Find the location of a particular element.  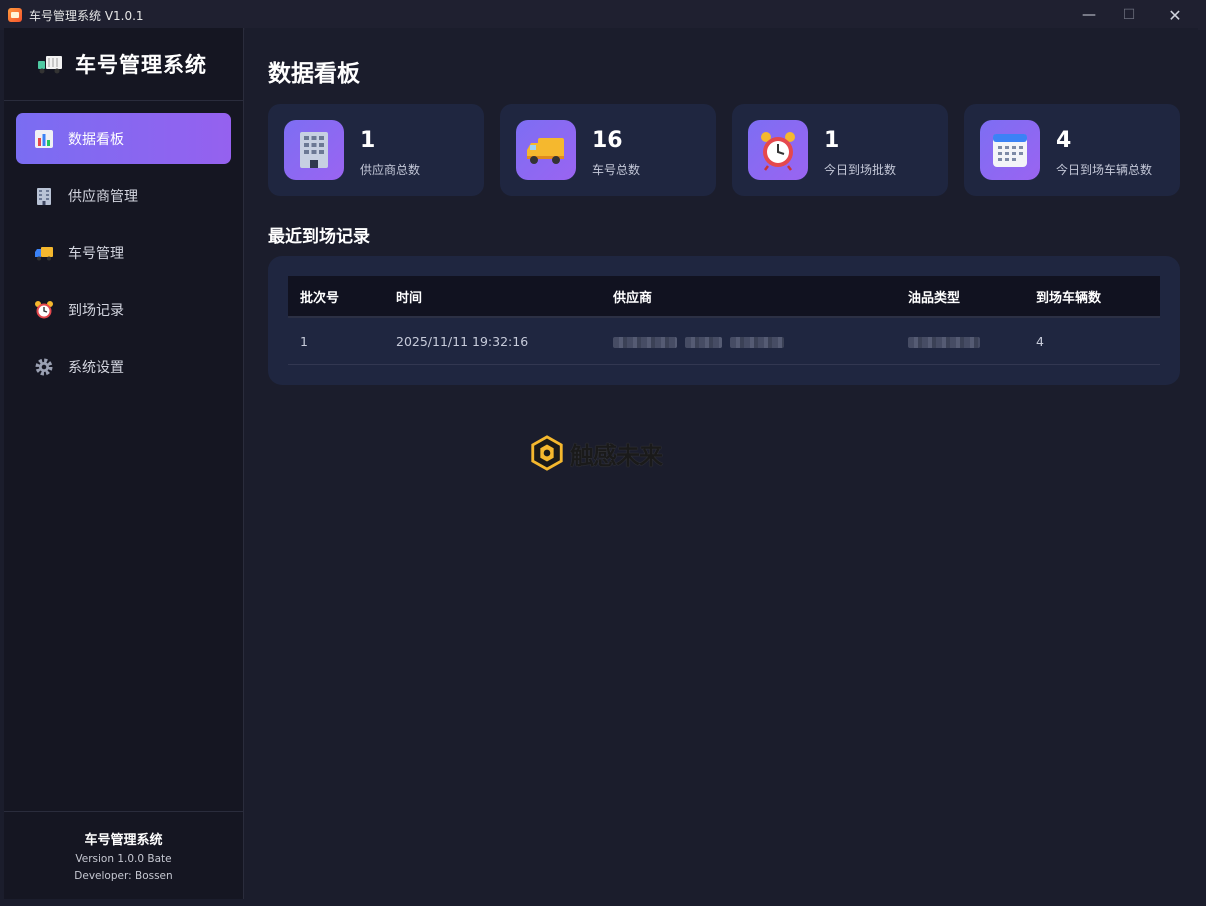

bar-chart-icon is located at coordinates (44, 138).